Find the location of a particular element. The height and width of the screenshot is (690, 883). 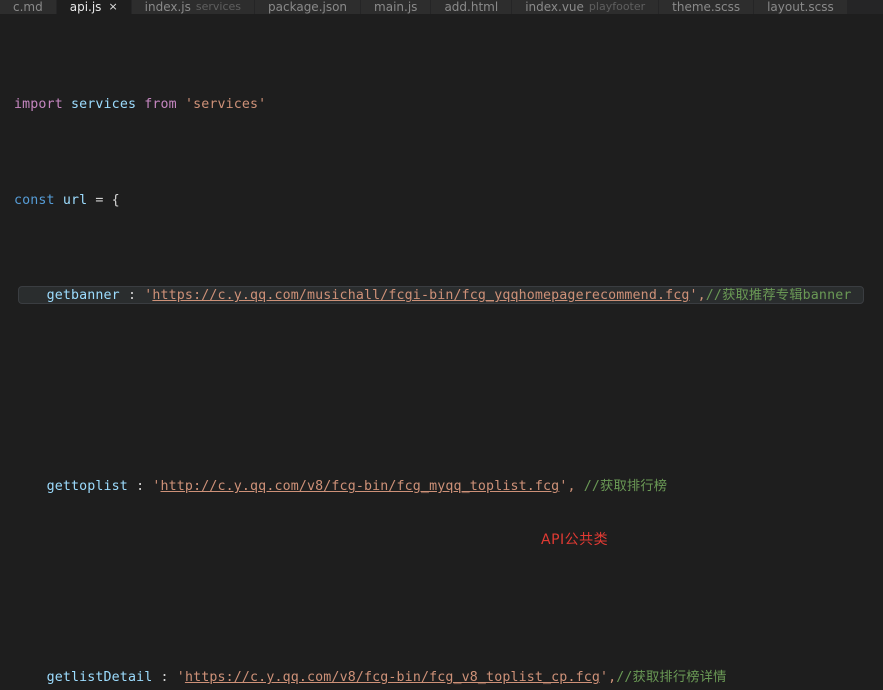

token-comment: //获取排行榜详情 is located at coordinates (671, 678).